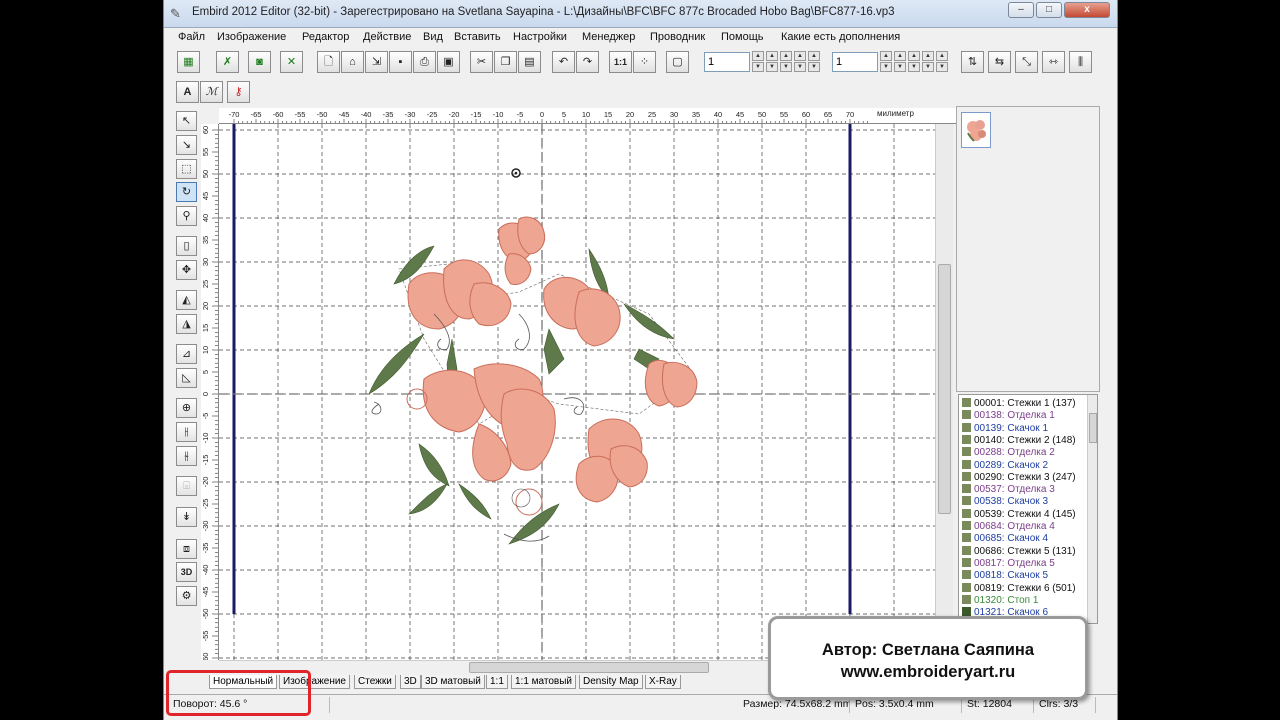 This screenshot has height=720, width=1280. Describe the element at coordinates (186, 169) in the screenshot. I see `box-select-icon: ⬚` at that location.